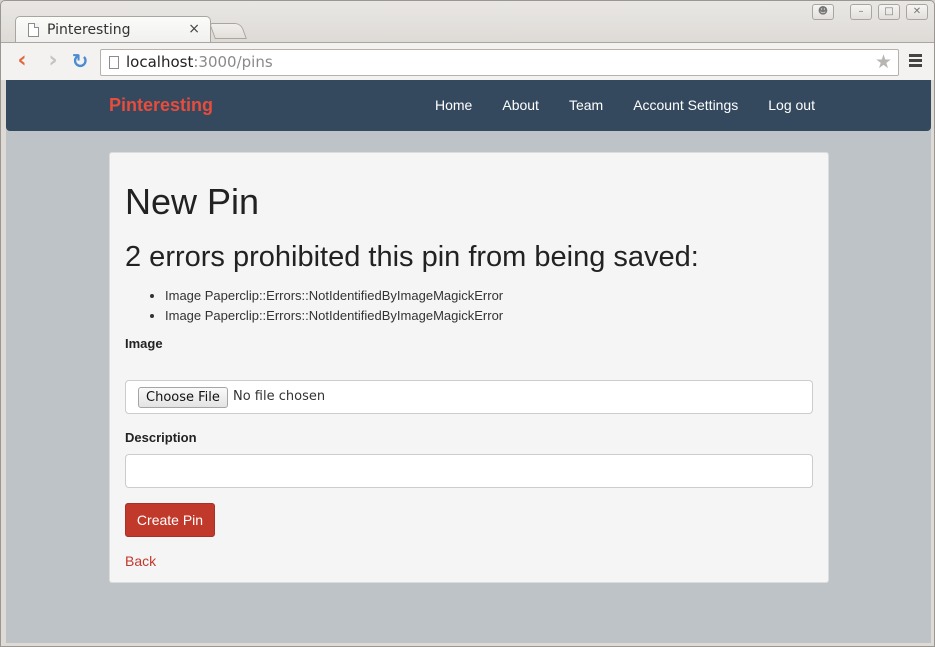 The image size is (935, 647). What do you see at coordinates (170, 520) in the screenshot?
I see `create-pin-button: Create Pin` at bounding box center [170, 520].